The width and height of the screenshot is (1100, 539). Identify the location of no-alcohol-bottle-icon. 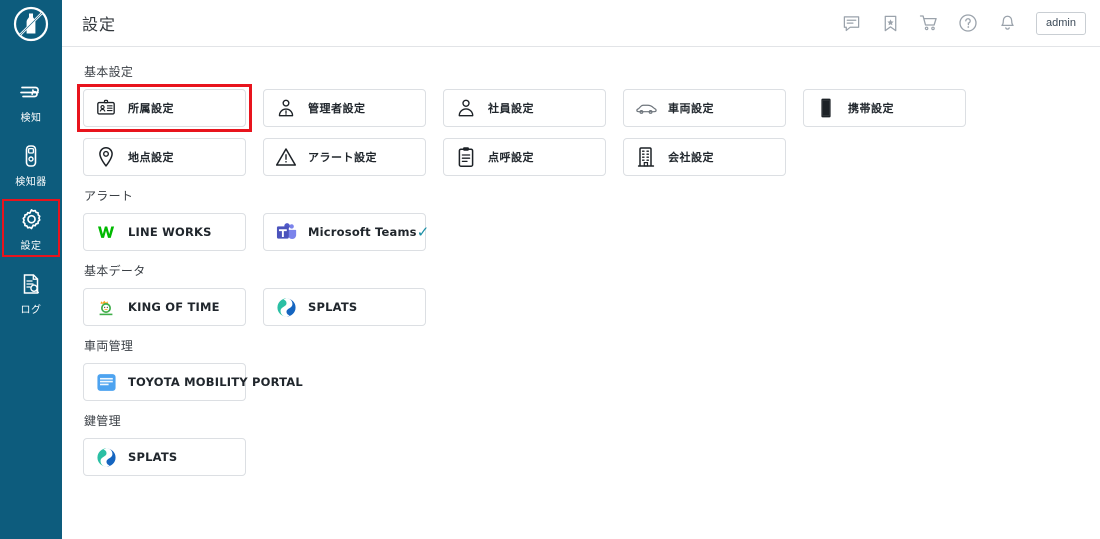
(31, 26).